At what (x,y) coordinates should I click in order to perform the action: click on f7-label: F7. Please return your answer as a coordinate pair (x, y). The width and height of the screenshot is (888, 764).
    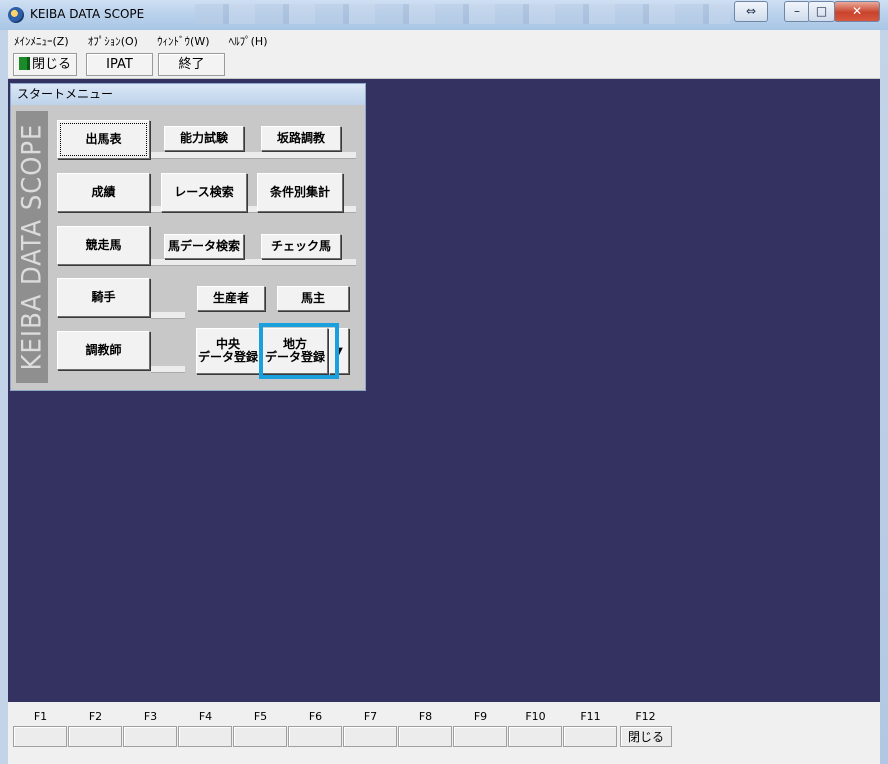
    Looking at the image, I should click on (370, 716).